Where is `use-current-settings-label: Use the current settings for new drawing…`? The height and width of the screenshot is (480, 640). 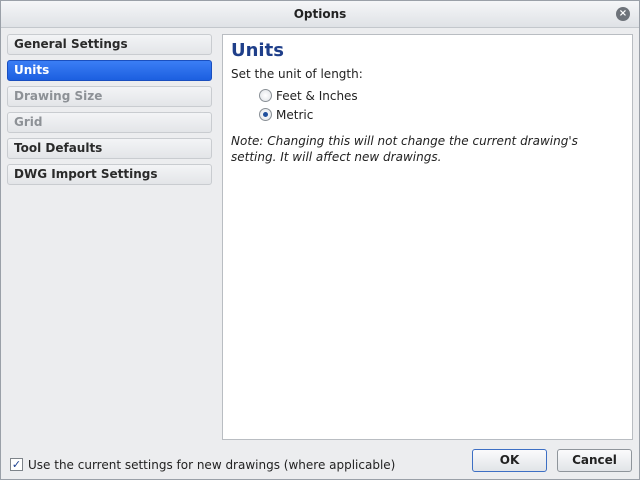
use-current-settings-label: Use the current settings for new drawing… is located at coordinates (211, 465).